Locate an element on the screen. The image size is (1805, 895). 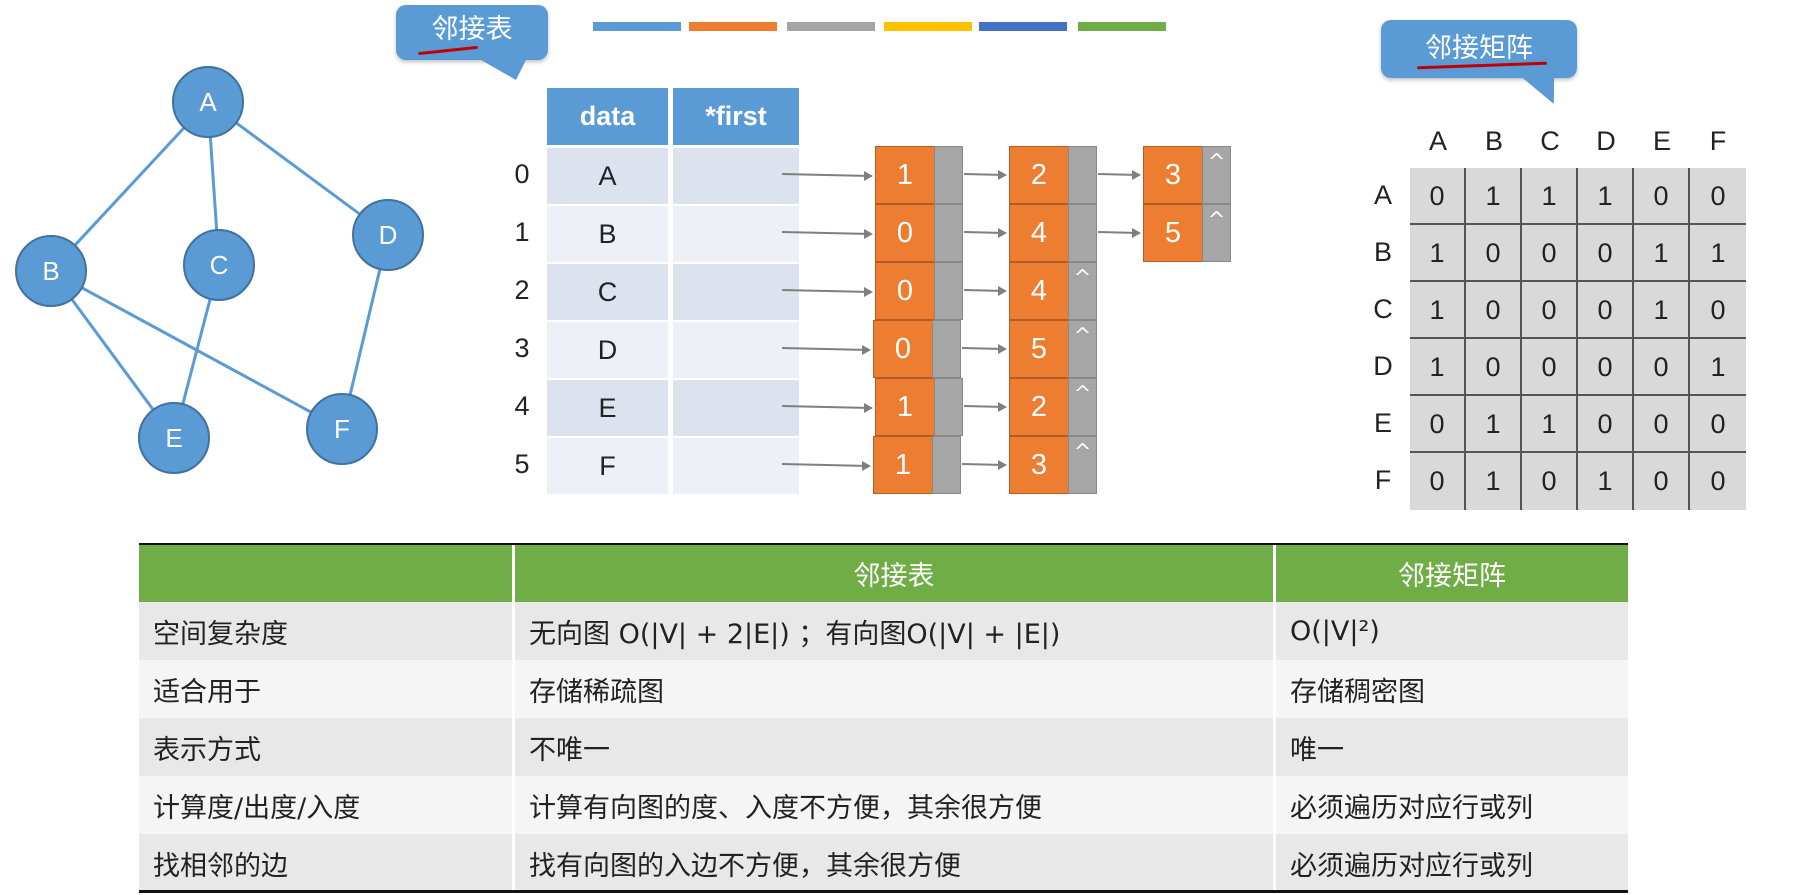
table-bottom-rule is located at coordinates (883, 891).